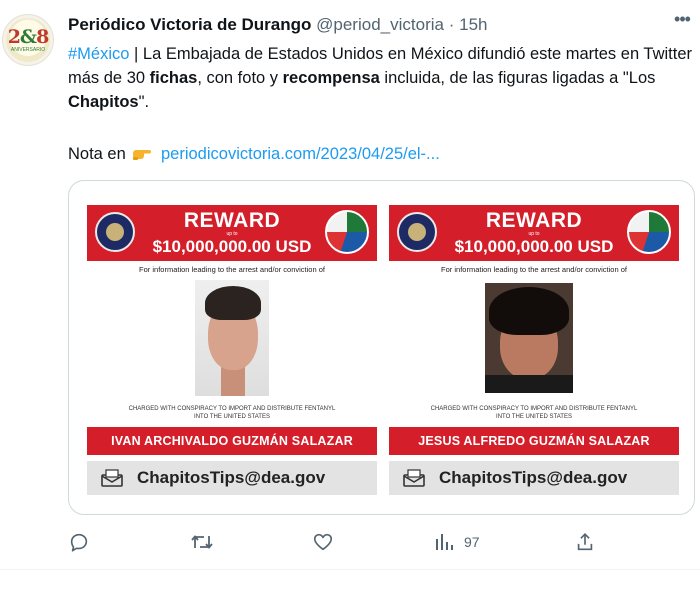 Image resolution: width=700 pixels, height=591 pixels. What do you see at coordinates (189, 24) in the screenshot?
I see `author-name: Periódico Victoria de Durango` at bounding box center [189, 24].